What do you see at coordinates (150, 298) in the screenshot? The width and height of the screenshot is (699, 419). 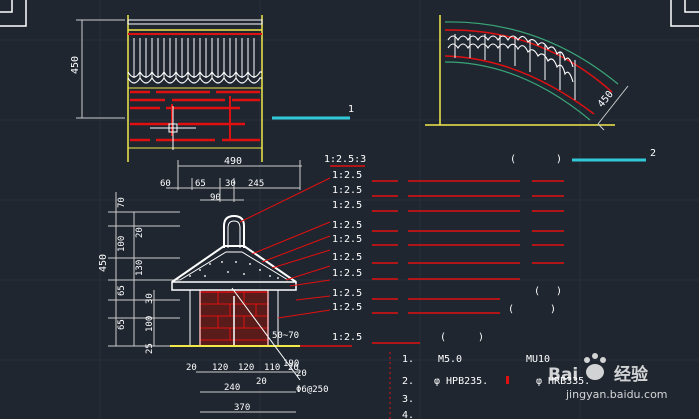 I see `ldim-30: 30` at bounding box center [150, 298].